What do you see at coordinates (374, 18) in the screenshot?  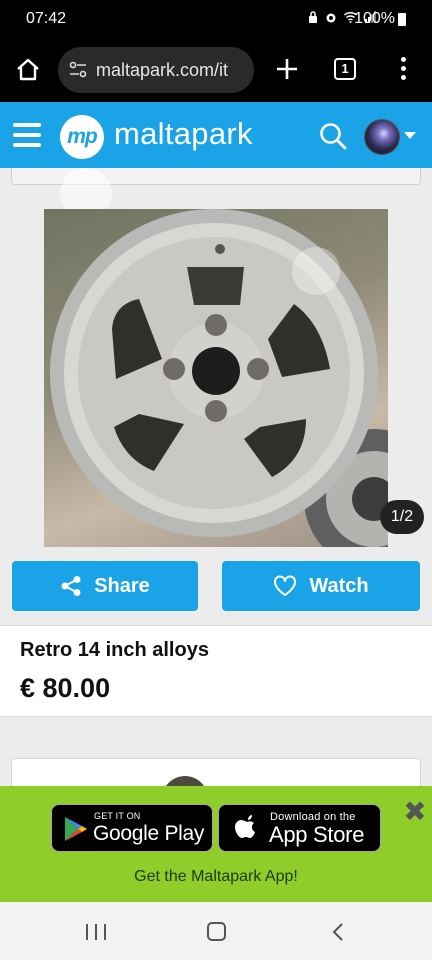 I see `battery-level: 100%` at bounding box center [374, 18].